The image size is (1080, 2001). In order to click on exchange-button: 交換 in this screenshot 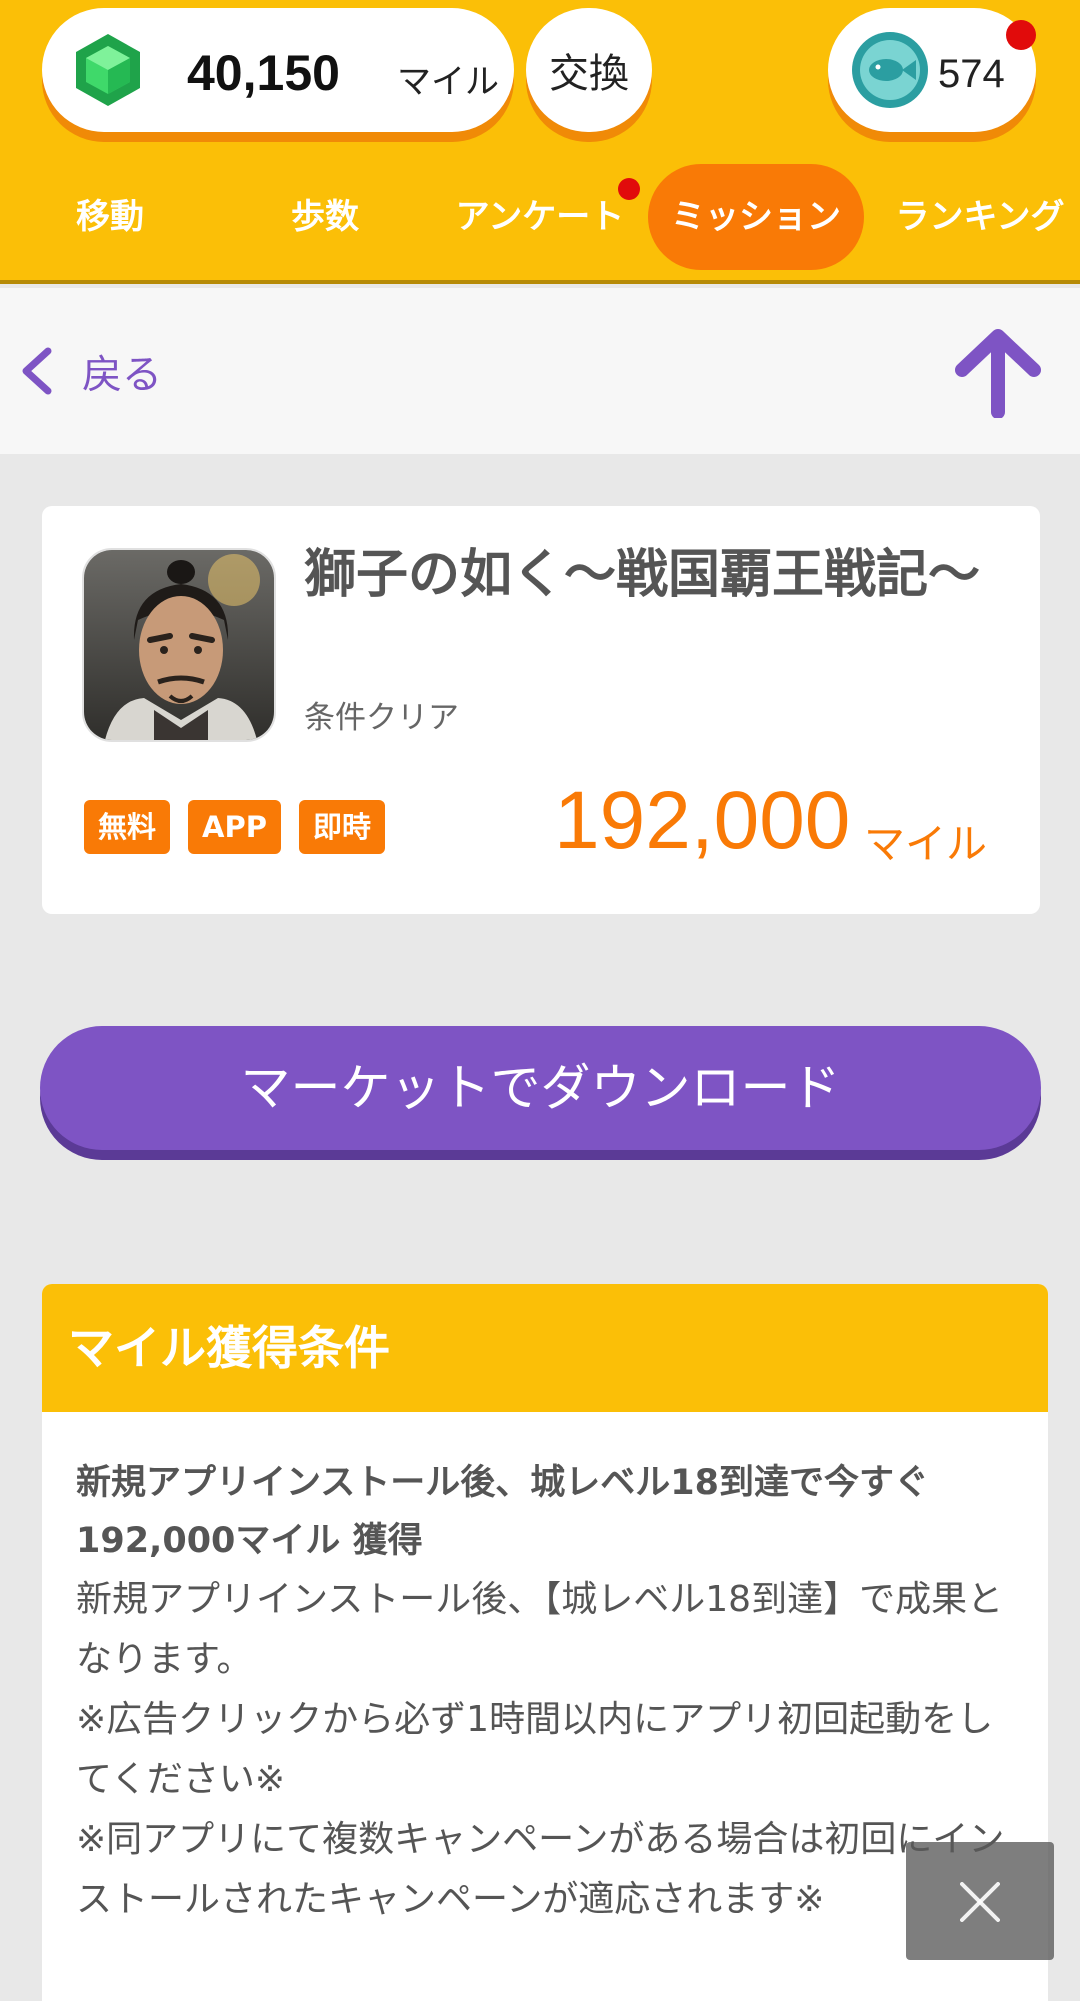, I will do `click(589, 70)`.